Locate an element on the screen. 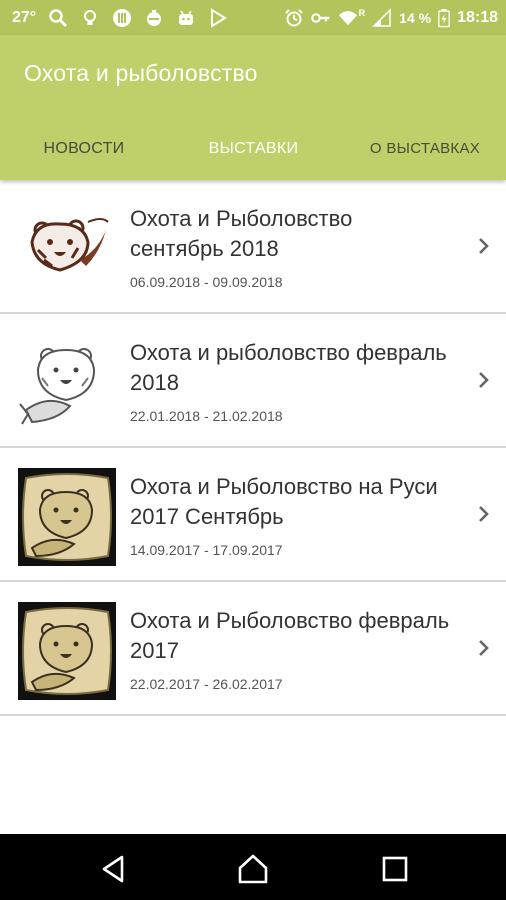 The height and width of the screenshot is (900, 506). item-title: Охота и Рыболовство февраль 2017 is located at coordinates (290, 635).